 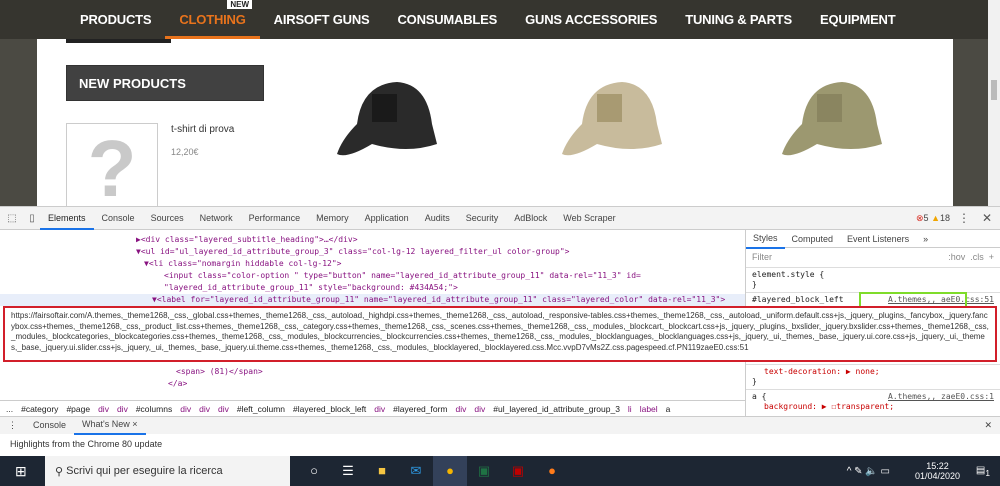 I want to click on date: 01/04/2020, so click(x=937, y=476).